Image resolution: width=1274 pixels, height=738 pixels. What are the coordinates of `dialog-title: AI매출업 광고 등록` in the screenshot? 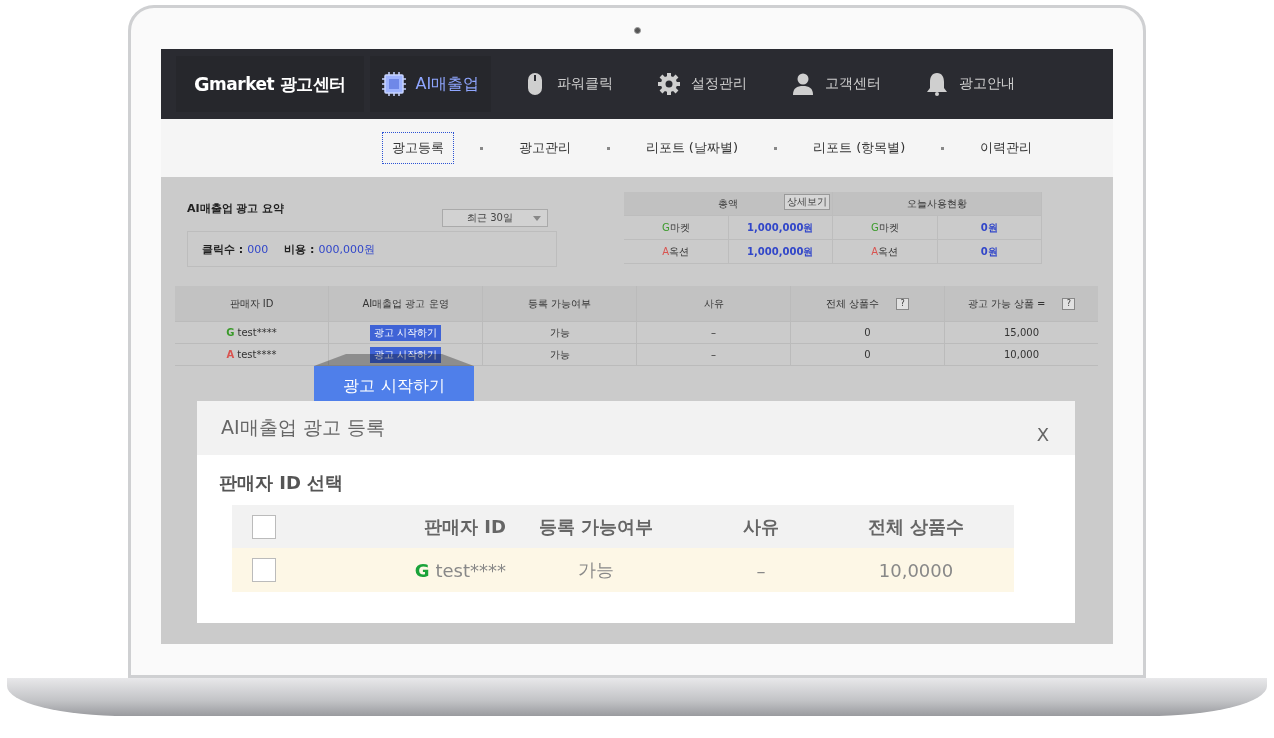 It's located at (303, 427).